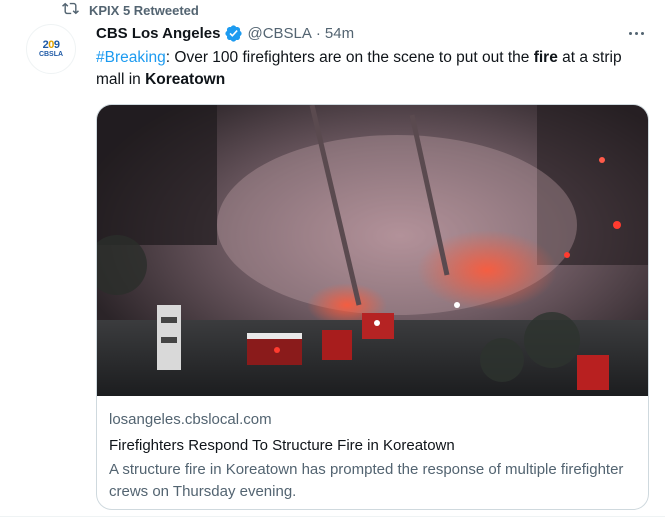 This screenshot has height=517, width=665. Describe the element at coordinates (51, 54) in the screenshot. I see `avatar-logo-text: CBSLA` at that location.